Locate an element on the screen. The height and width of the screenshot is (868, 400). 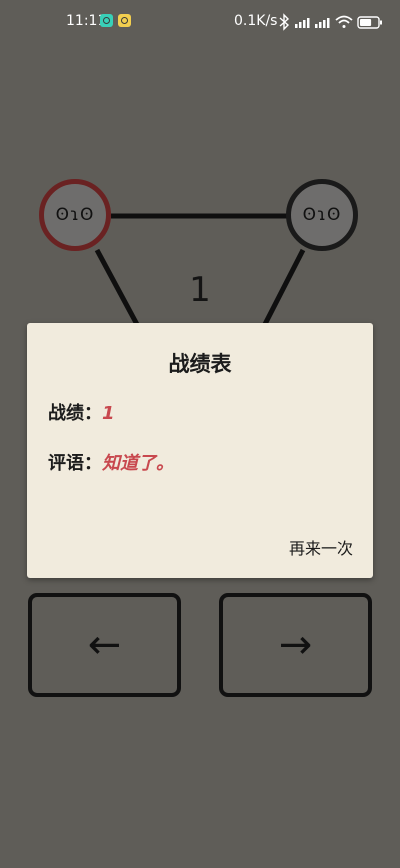
comment-label: 评语： is located at coordinates (75, 463).